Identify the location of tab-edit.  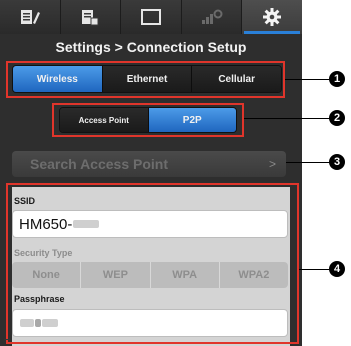
(30, 17).